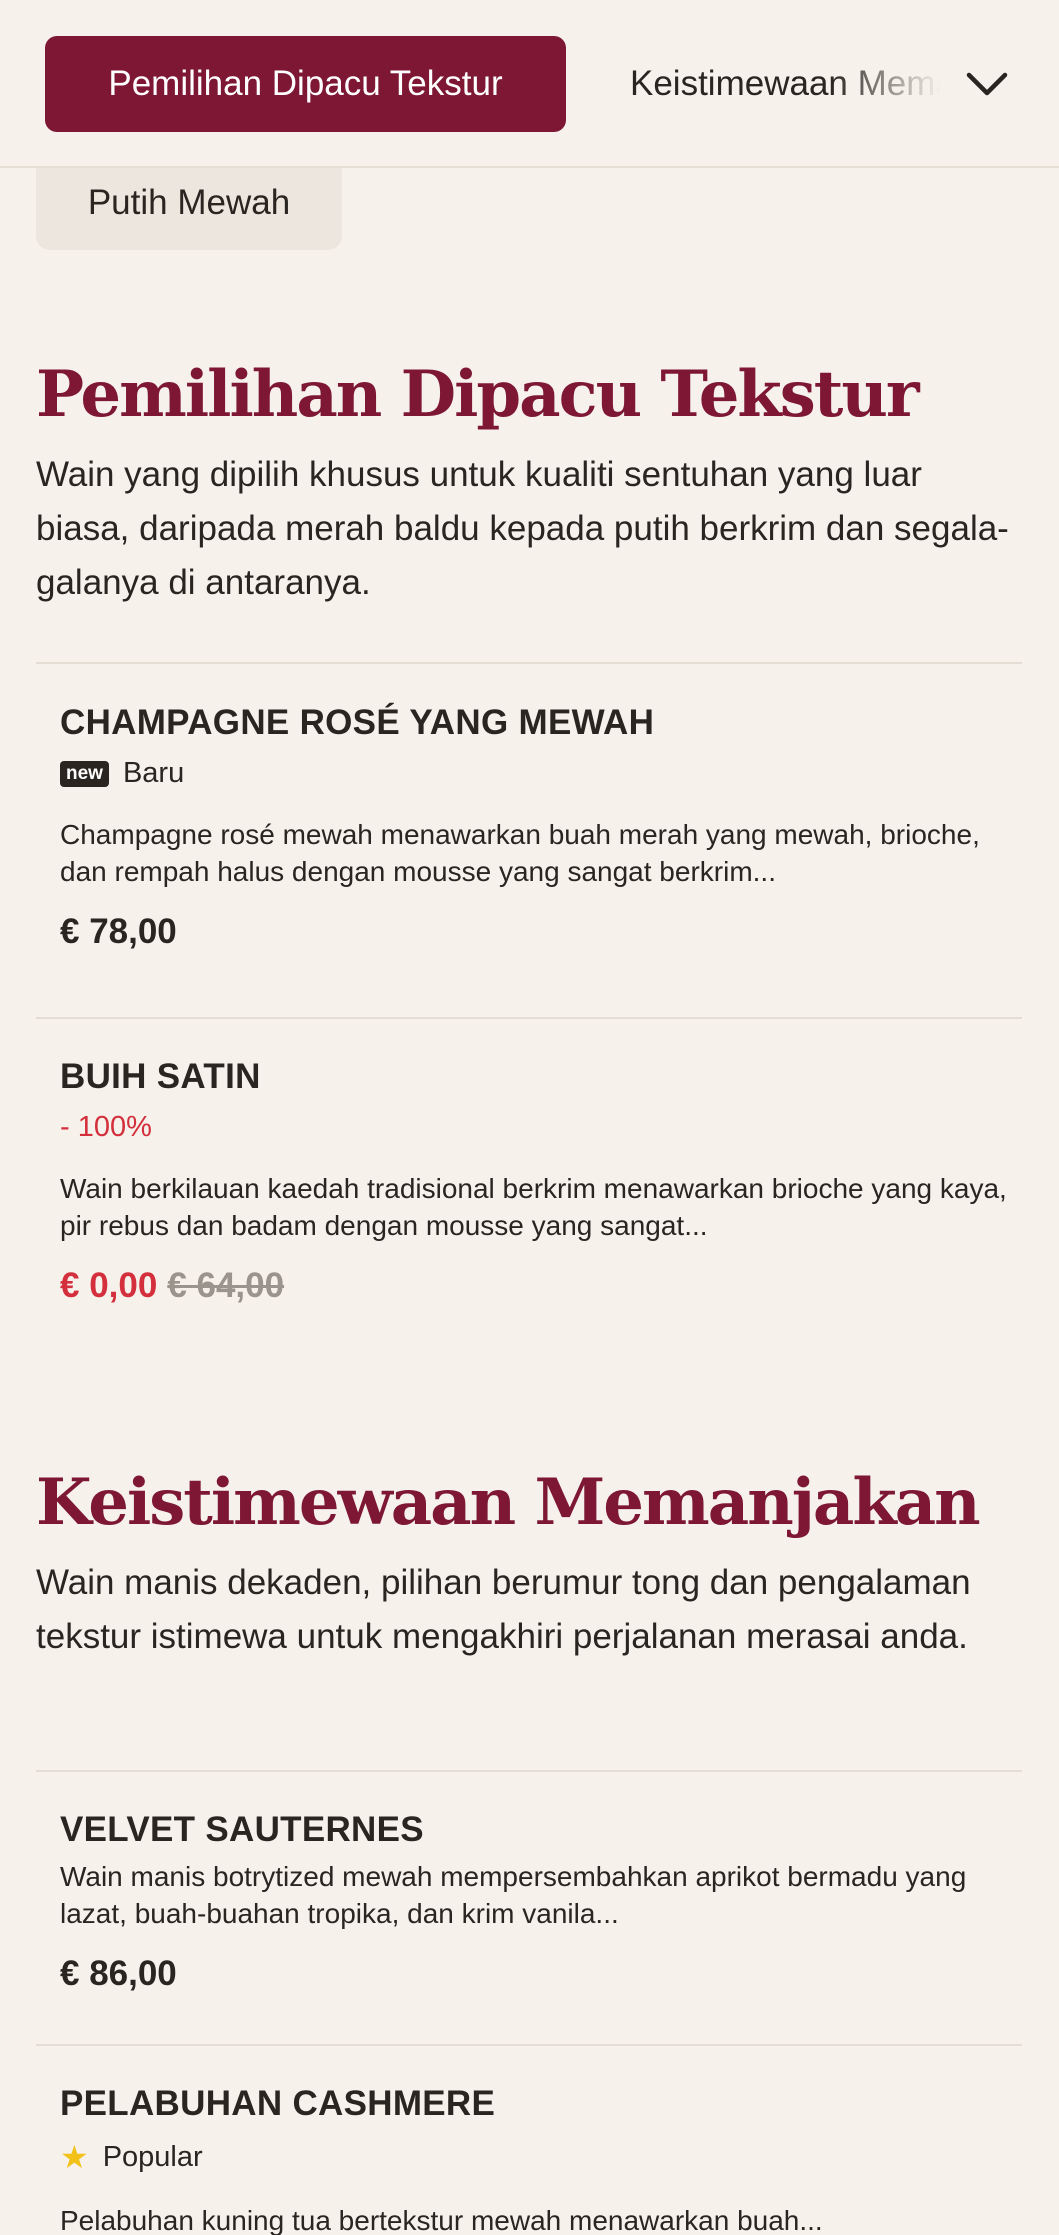 The height and width of the screenshot is (2235, 1059). What do you see at coordinates (118, 931) in the screenshot?
I see `item-price: € 78,00` at bounding box center [118, 931].